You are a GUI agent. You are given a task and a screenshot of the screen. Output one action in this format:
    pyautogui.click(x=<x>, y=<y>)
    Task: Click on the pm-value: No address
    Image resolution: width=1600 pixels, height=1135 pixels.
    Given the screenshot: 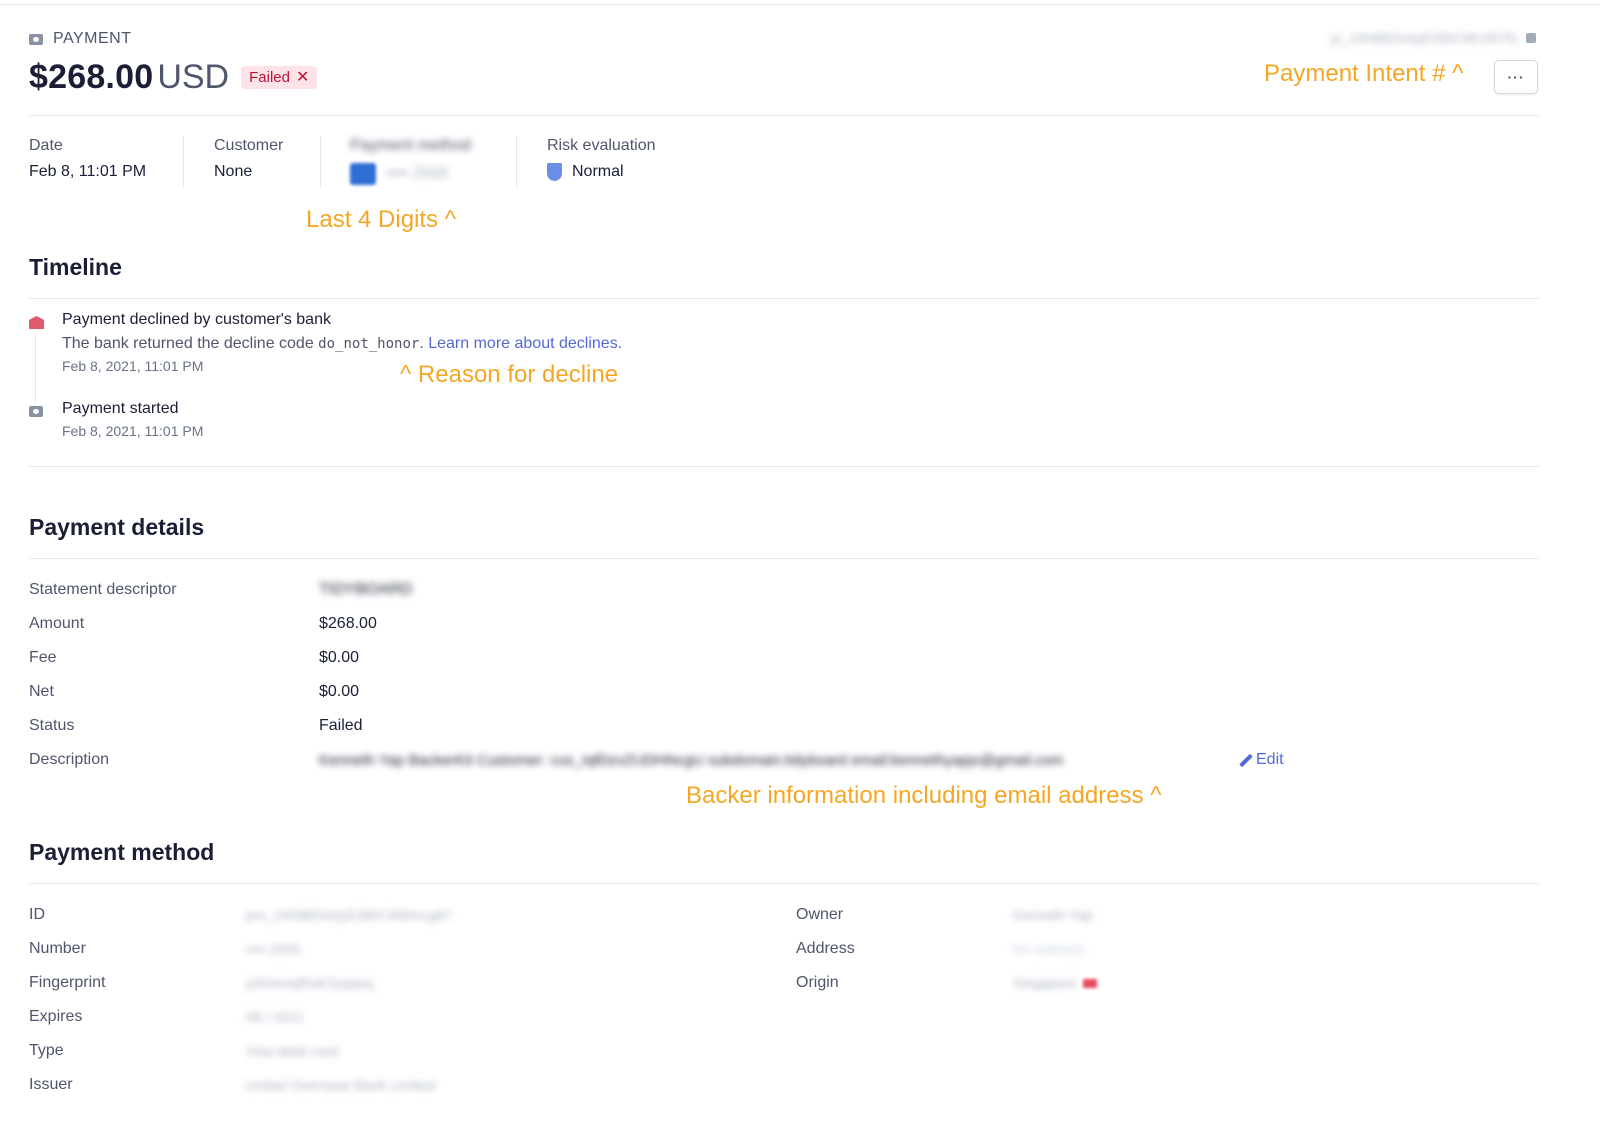 What is the action you would take?
    pyautogui.click(x=1049, y=949)
    